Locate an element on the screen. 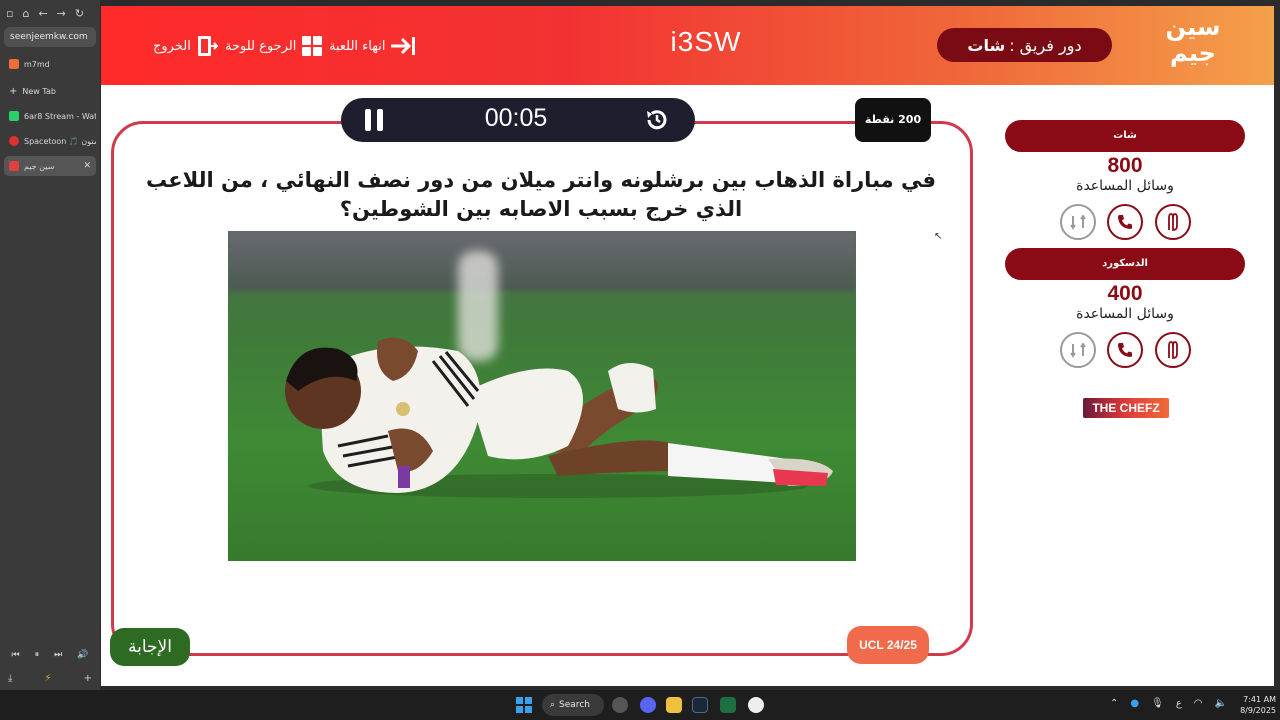 The image size is (1280, 720). next-track-icon: ⏭ is located at coordinates (58, 655).